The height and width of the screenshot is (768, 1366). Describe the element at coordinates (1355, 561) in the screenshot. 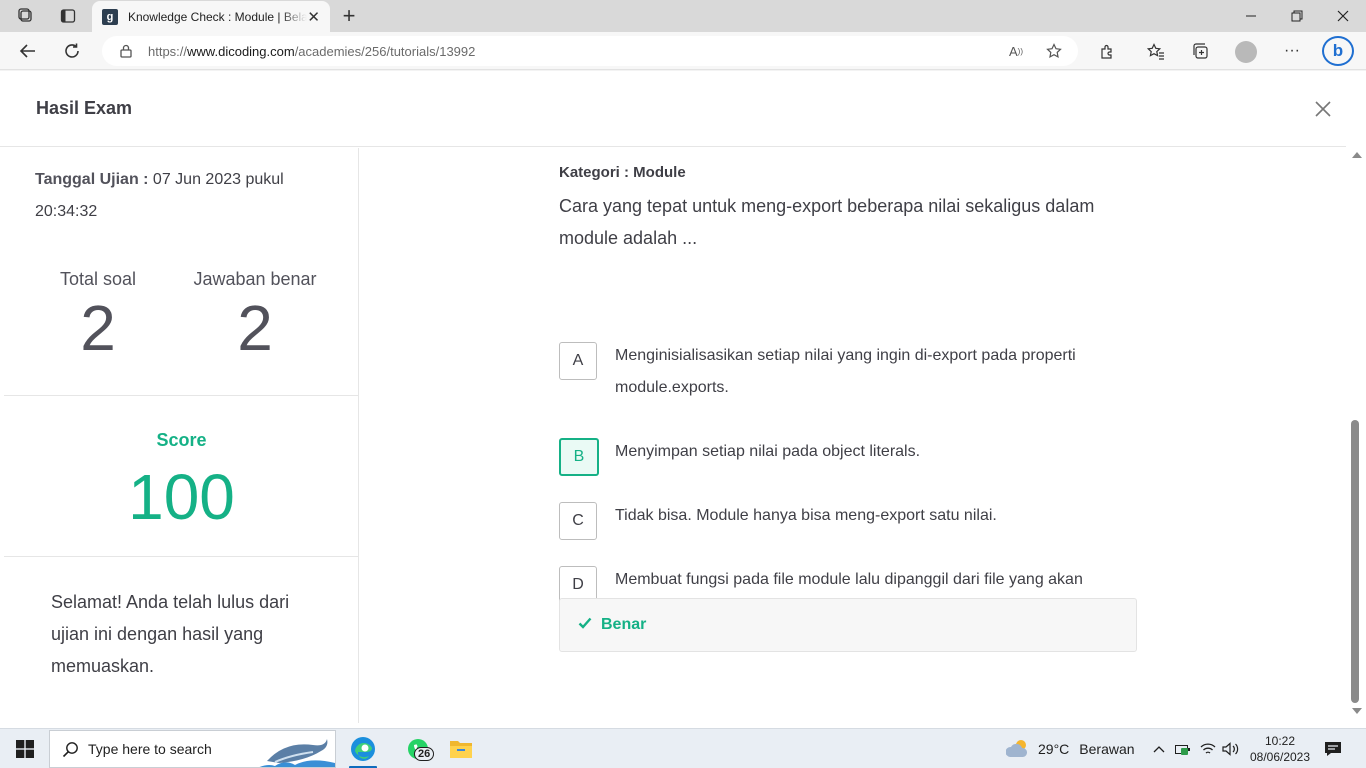

I see `scrollbar-thumb` at that location.